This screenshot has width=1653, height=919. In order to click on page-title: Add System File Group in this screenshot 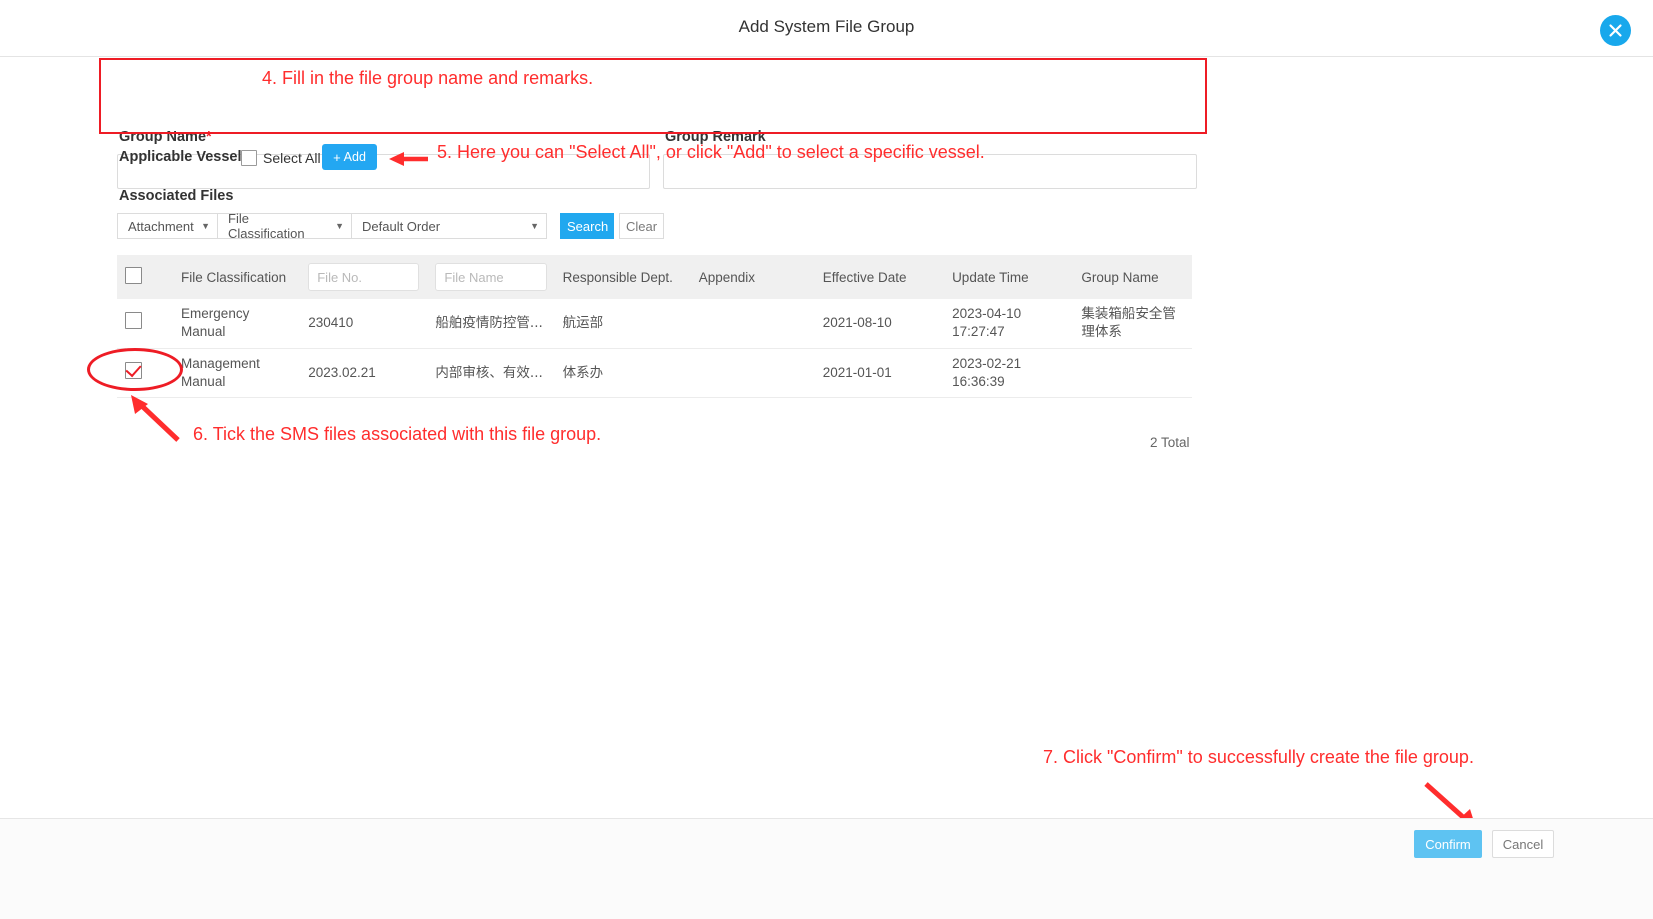, I will do `click(826, 26)`.